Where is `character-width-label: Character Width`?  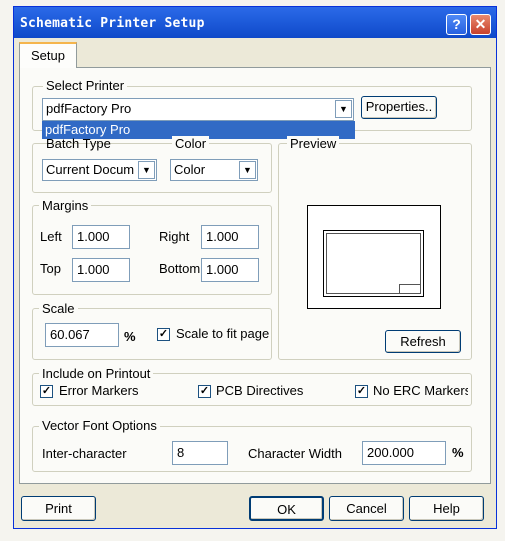 character-width-label: Character Width is located at coordinates (295, 453).